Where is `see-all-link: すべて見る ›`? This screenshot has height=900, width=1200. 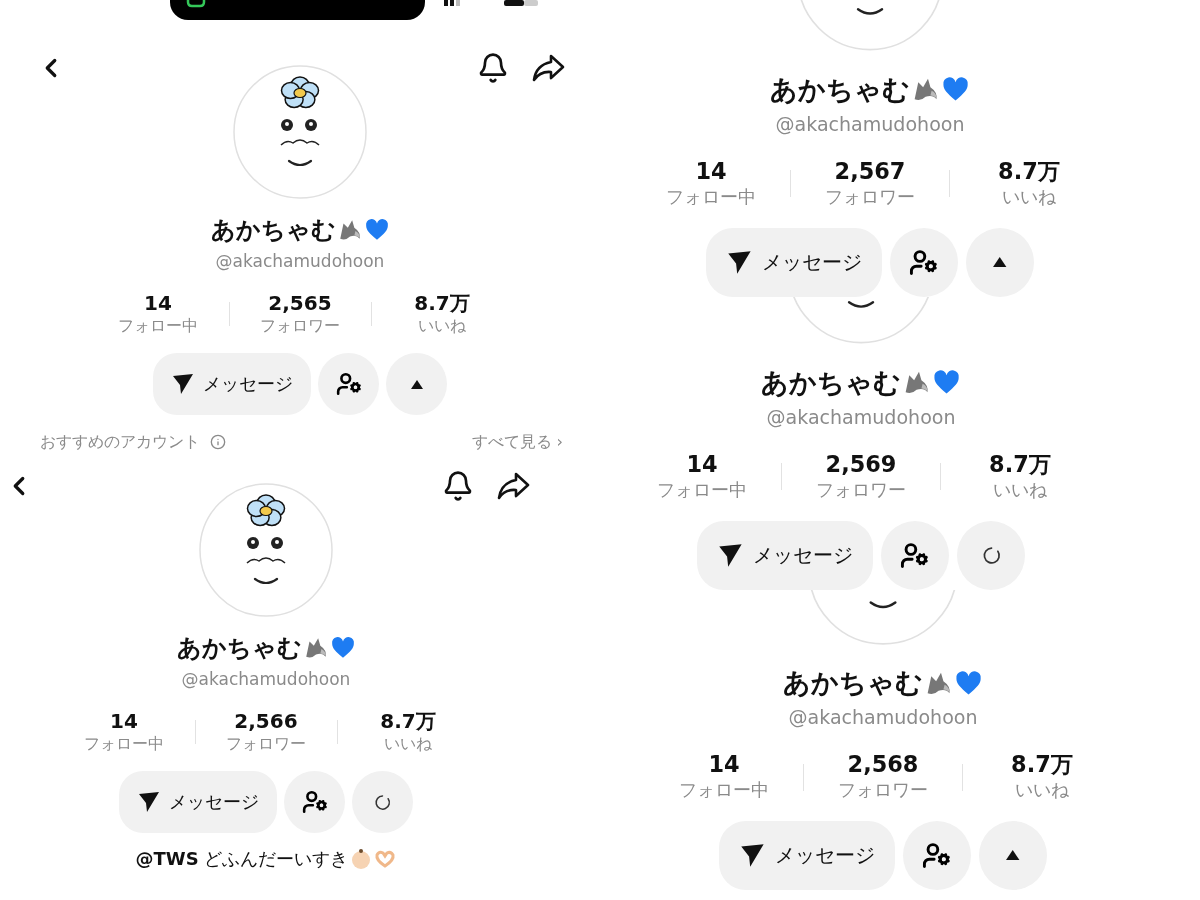
see-all-link: すべて見る › is located at coordinates (517, 442).